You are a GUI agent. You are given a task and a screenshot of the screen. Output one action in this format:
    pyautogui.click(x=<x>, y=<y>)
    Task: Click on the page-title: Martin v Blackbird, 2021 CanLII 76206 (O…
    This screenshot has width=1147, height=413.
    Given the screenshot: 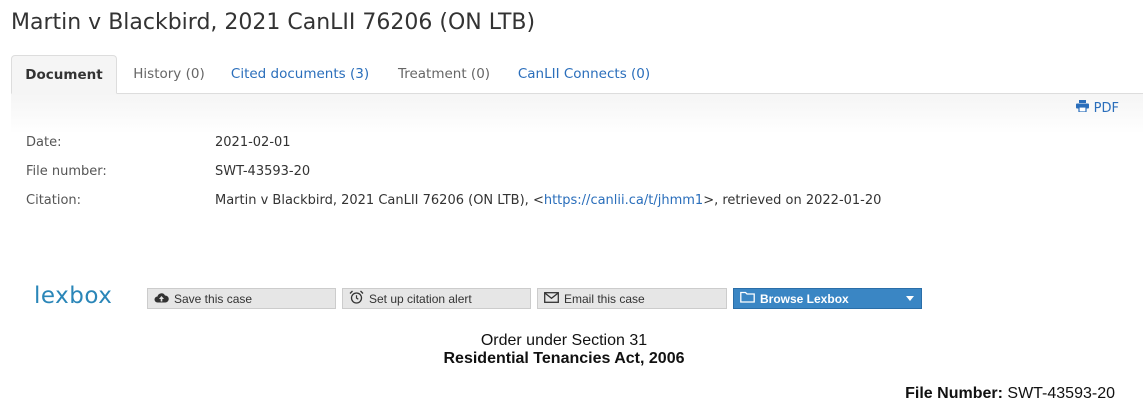 What is the action you would take?
    pyautogui.click(x=273, y=22)
    